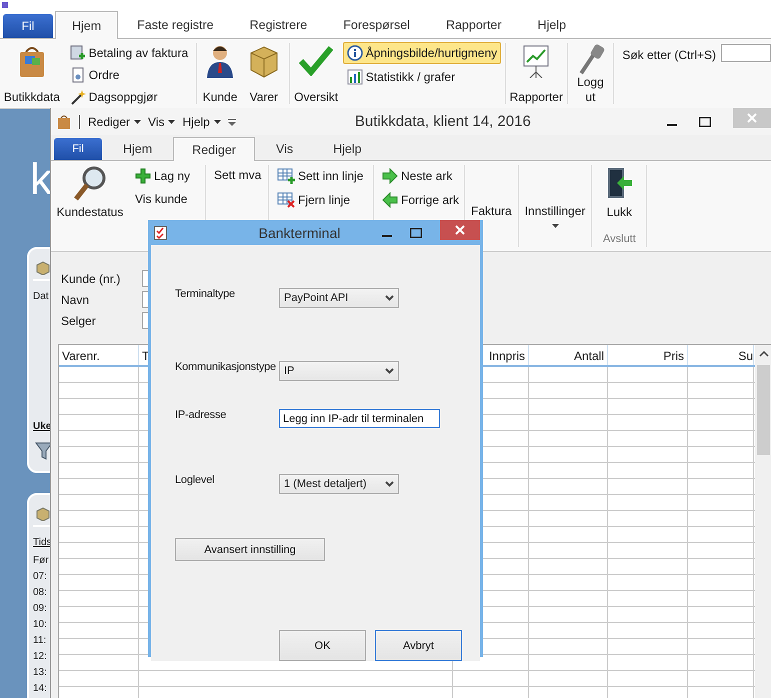 The image size is (771, 698). I want to click on menu-dropdown: Hjelp, so click(201, 121).